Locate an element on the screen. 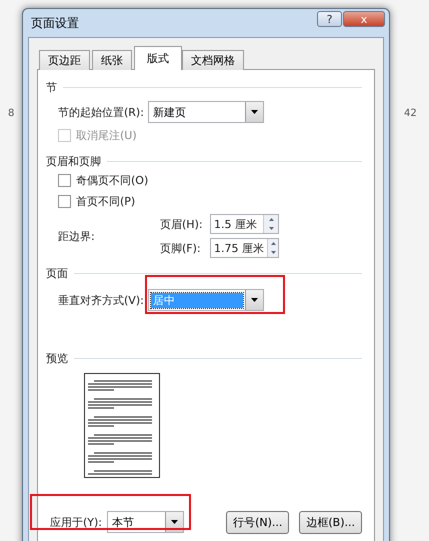  tab: 页边距 is located at coordinates (64, 60).